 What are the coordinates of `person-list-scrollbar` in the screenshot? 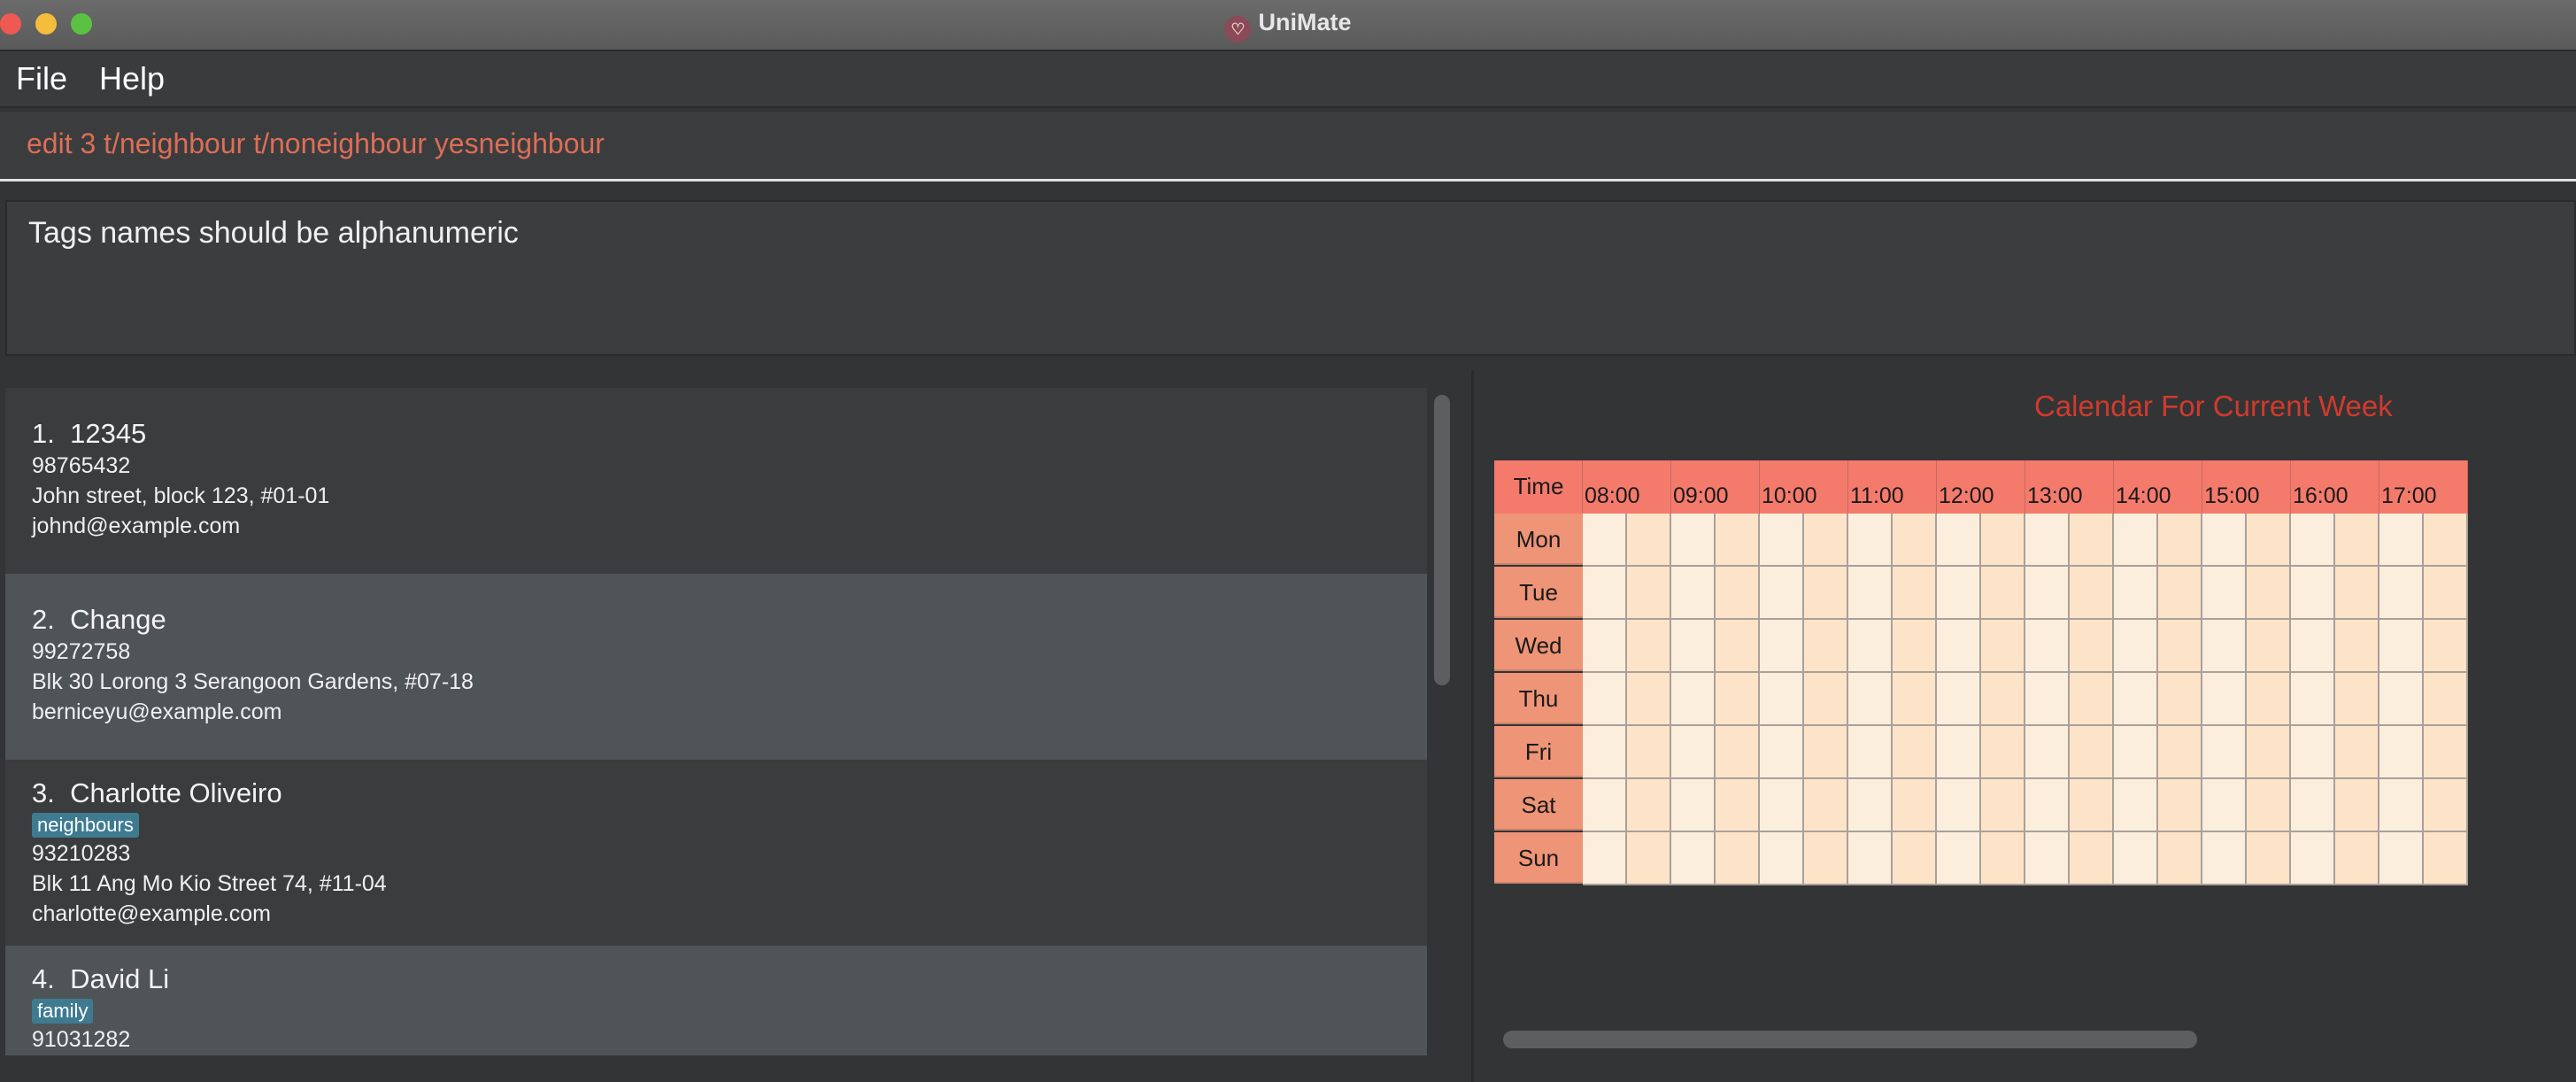 It's located at (1442, 540).